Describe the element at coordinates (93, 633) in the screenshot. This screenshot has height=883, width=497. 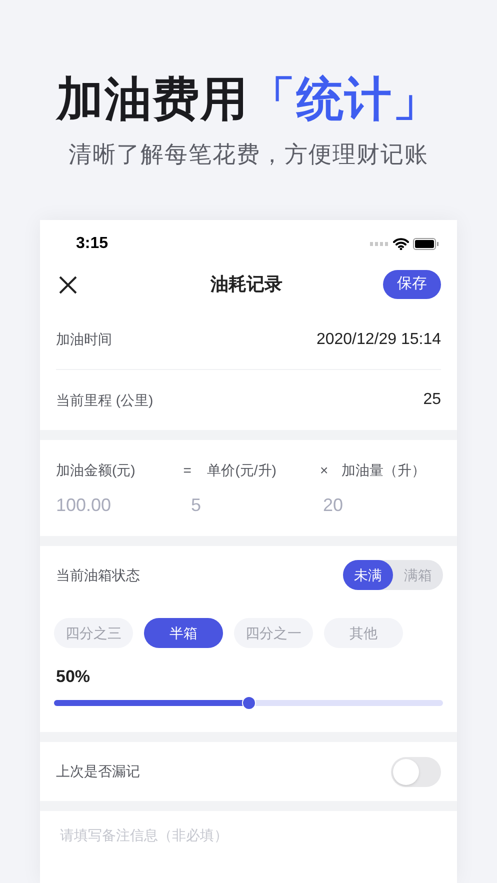
I see `level-chip: 四分之三` at that location.